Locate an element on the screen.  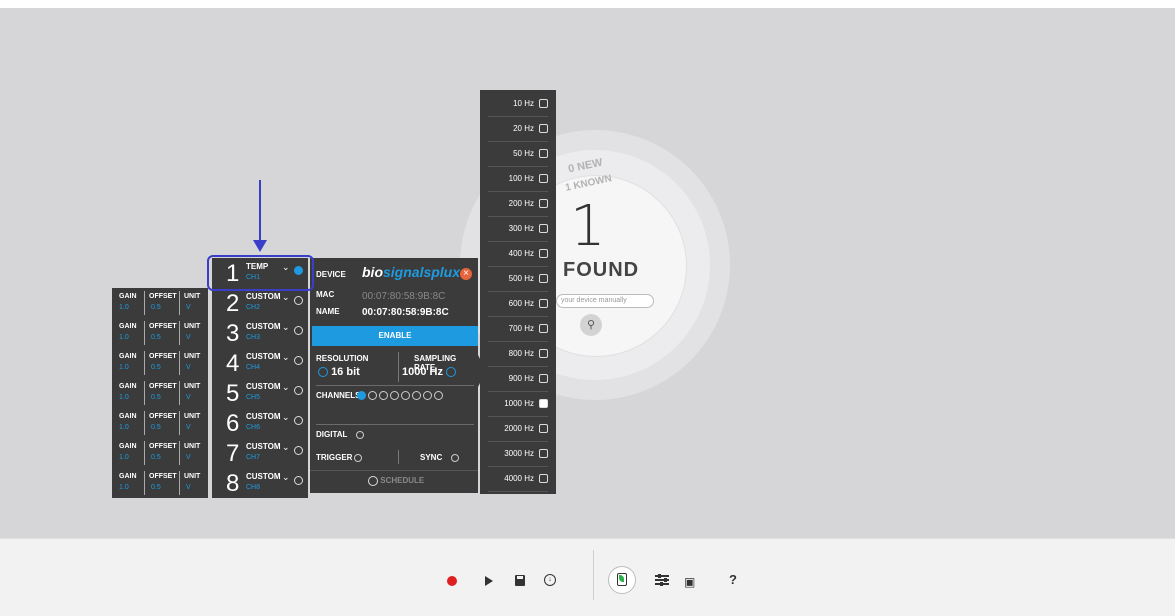
frequency-option: 300 Hz is located at coordinates (518, 229).